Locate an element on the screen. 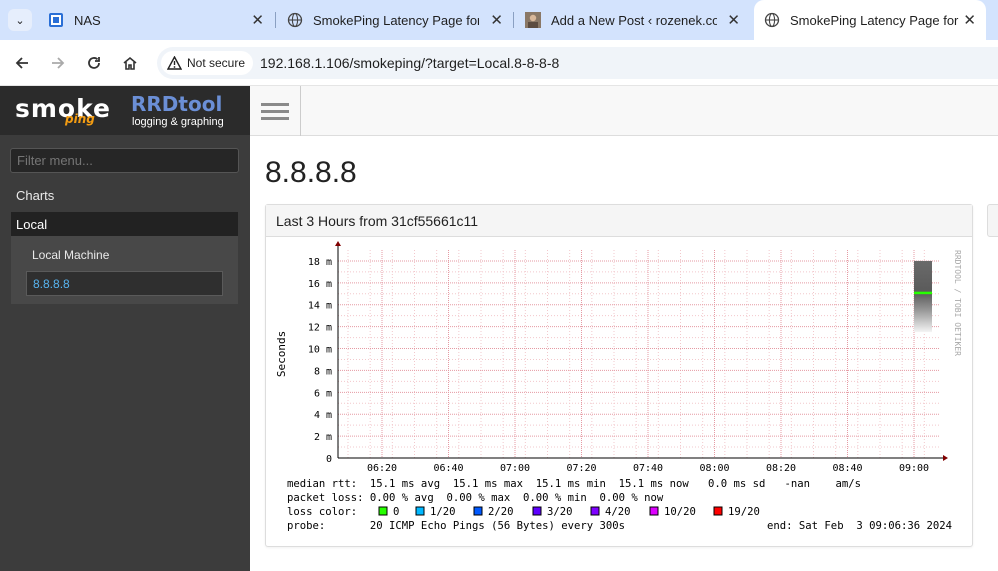  forward-button is located at coordinates (58, 63).